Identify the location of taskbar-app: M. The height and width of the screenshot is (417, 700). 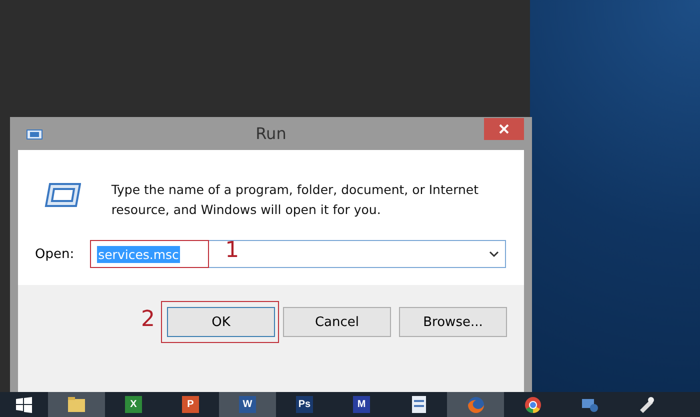
(361, 404).